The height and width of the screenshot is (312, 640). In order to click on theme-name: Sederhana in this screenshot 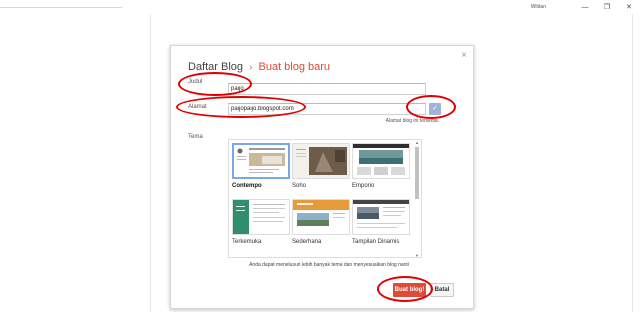, I will do `click(307, 242)`.